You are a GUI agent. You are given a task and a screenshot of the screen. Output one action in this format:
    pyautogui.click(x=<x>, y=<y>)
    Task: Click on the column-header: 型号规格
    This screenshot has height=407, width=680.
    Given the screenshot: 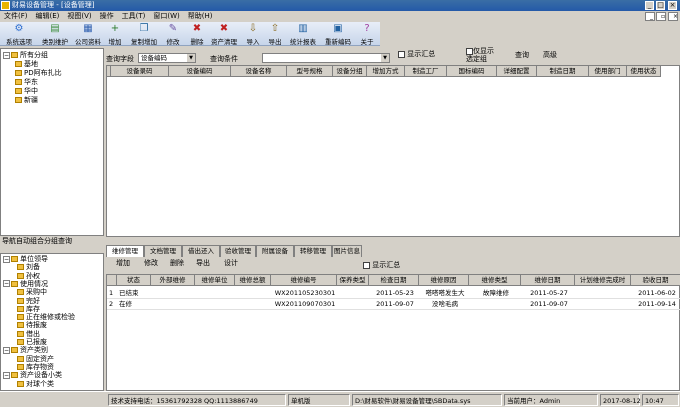 What is the action you would take?
    pyautogui.click(x=310, y=71)
    